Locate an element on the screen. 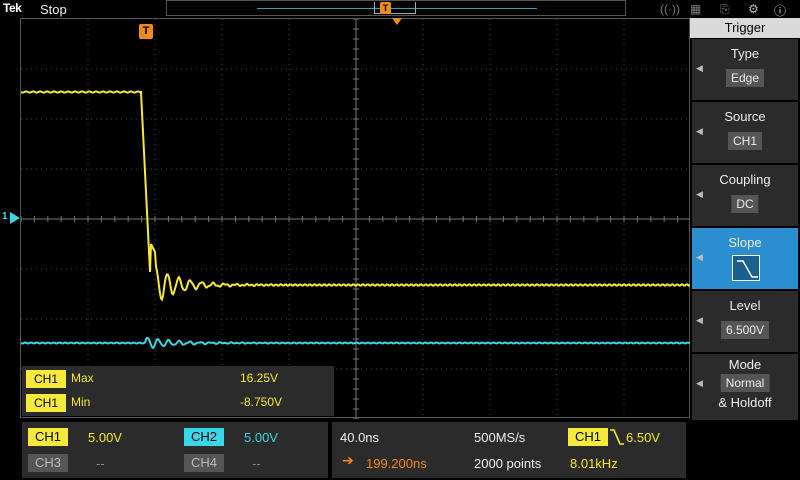  menu-item-label: Type is located at coordinates (745, 53).